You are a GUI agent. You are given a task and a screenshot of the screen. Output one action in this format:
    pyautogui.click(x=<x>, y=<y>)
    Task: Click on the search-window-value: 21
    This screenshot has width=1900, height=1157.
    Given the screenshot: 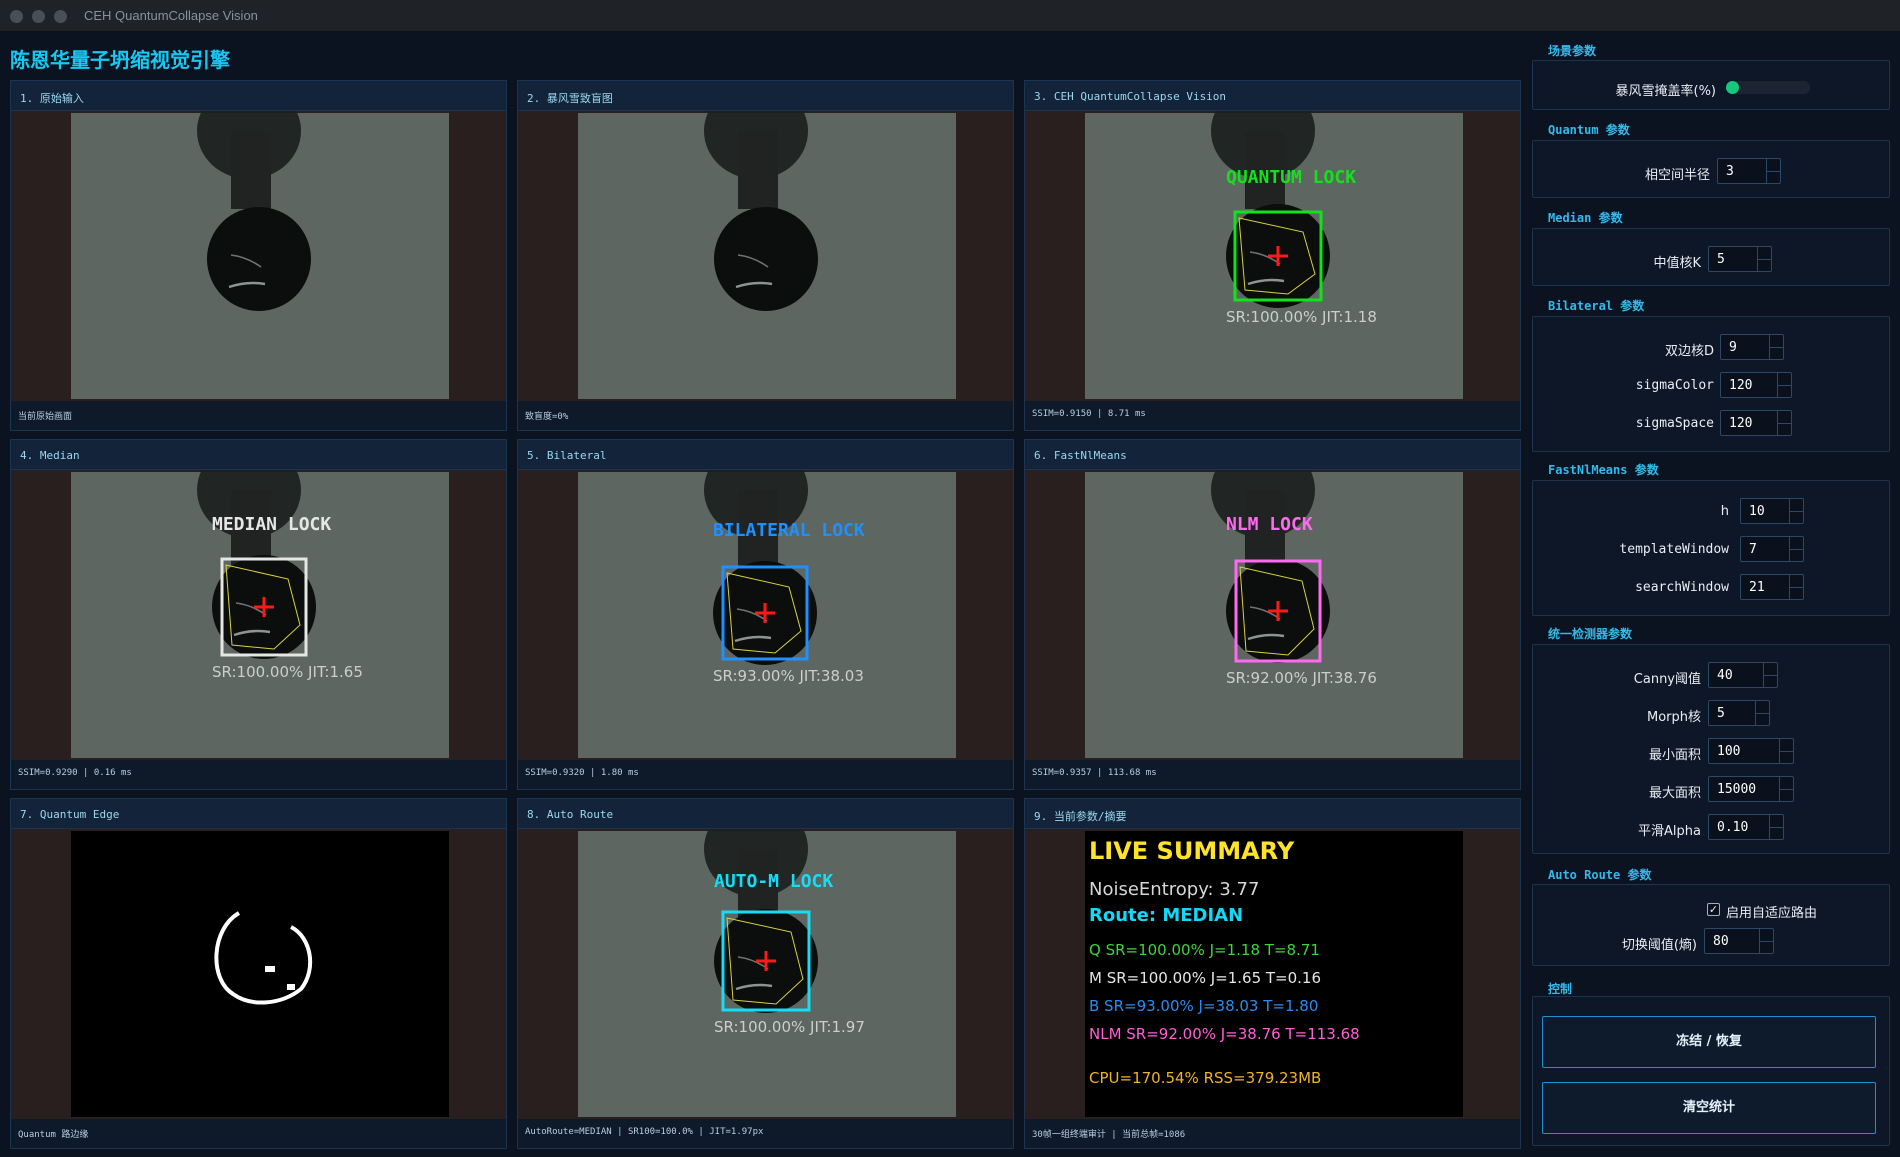 What is the action you would take?
    pyautogui.click(x=1757, y=587)
    